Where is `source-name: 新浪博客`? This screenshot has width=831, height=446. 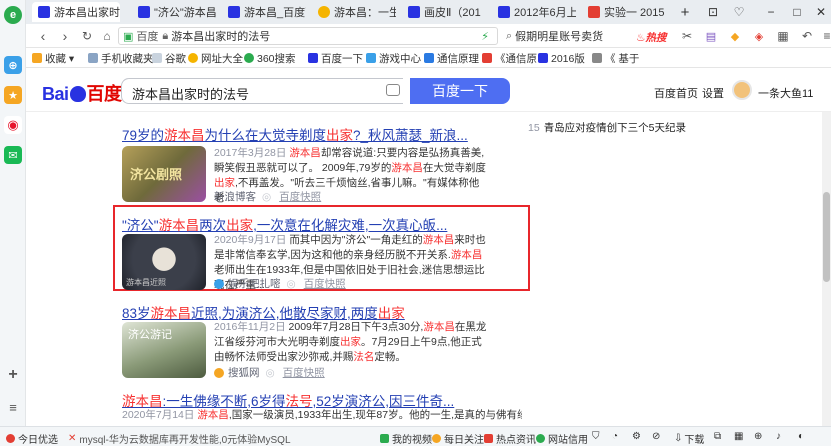
source-name: 新浪博客 is located at coordinates (235, 196).